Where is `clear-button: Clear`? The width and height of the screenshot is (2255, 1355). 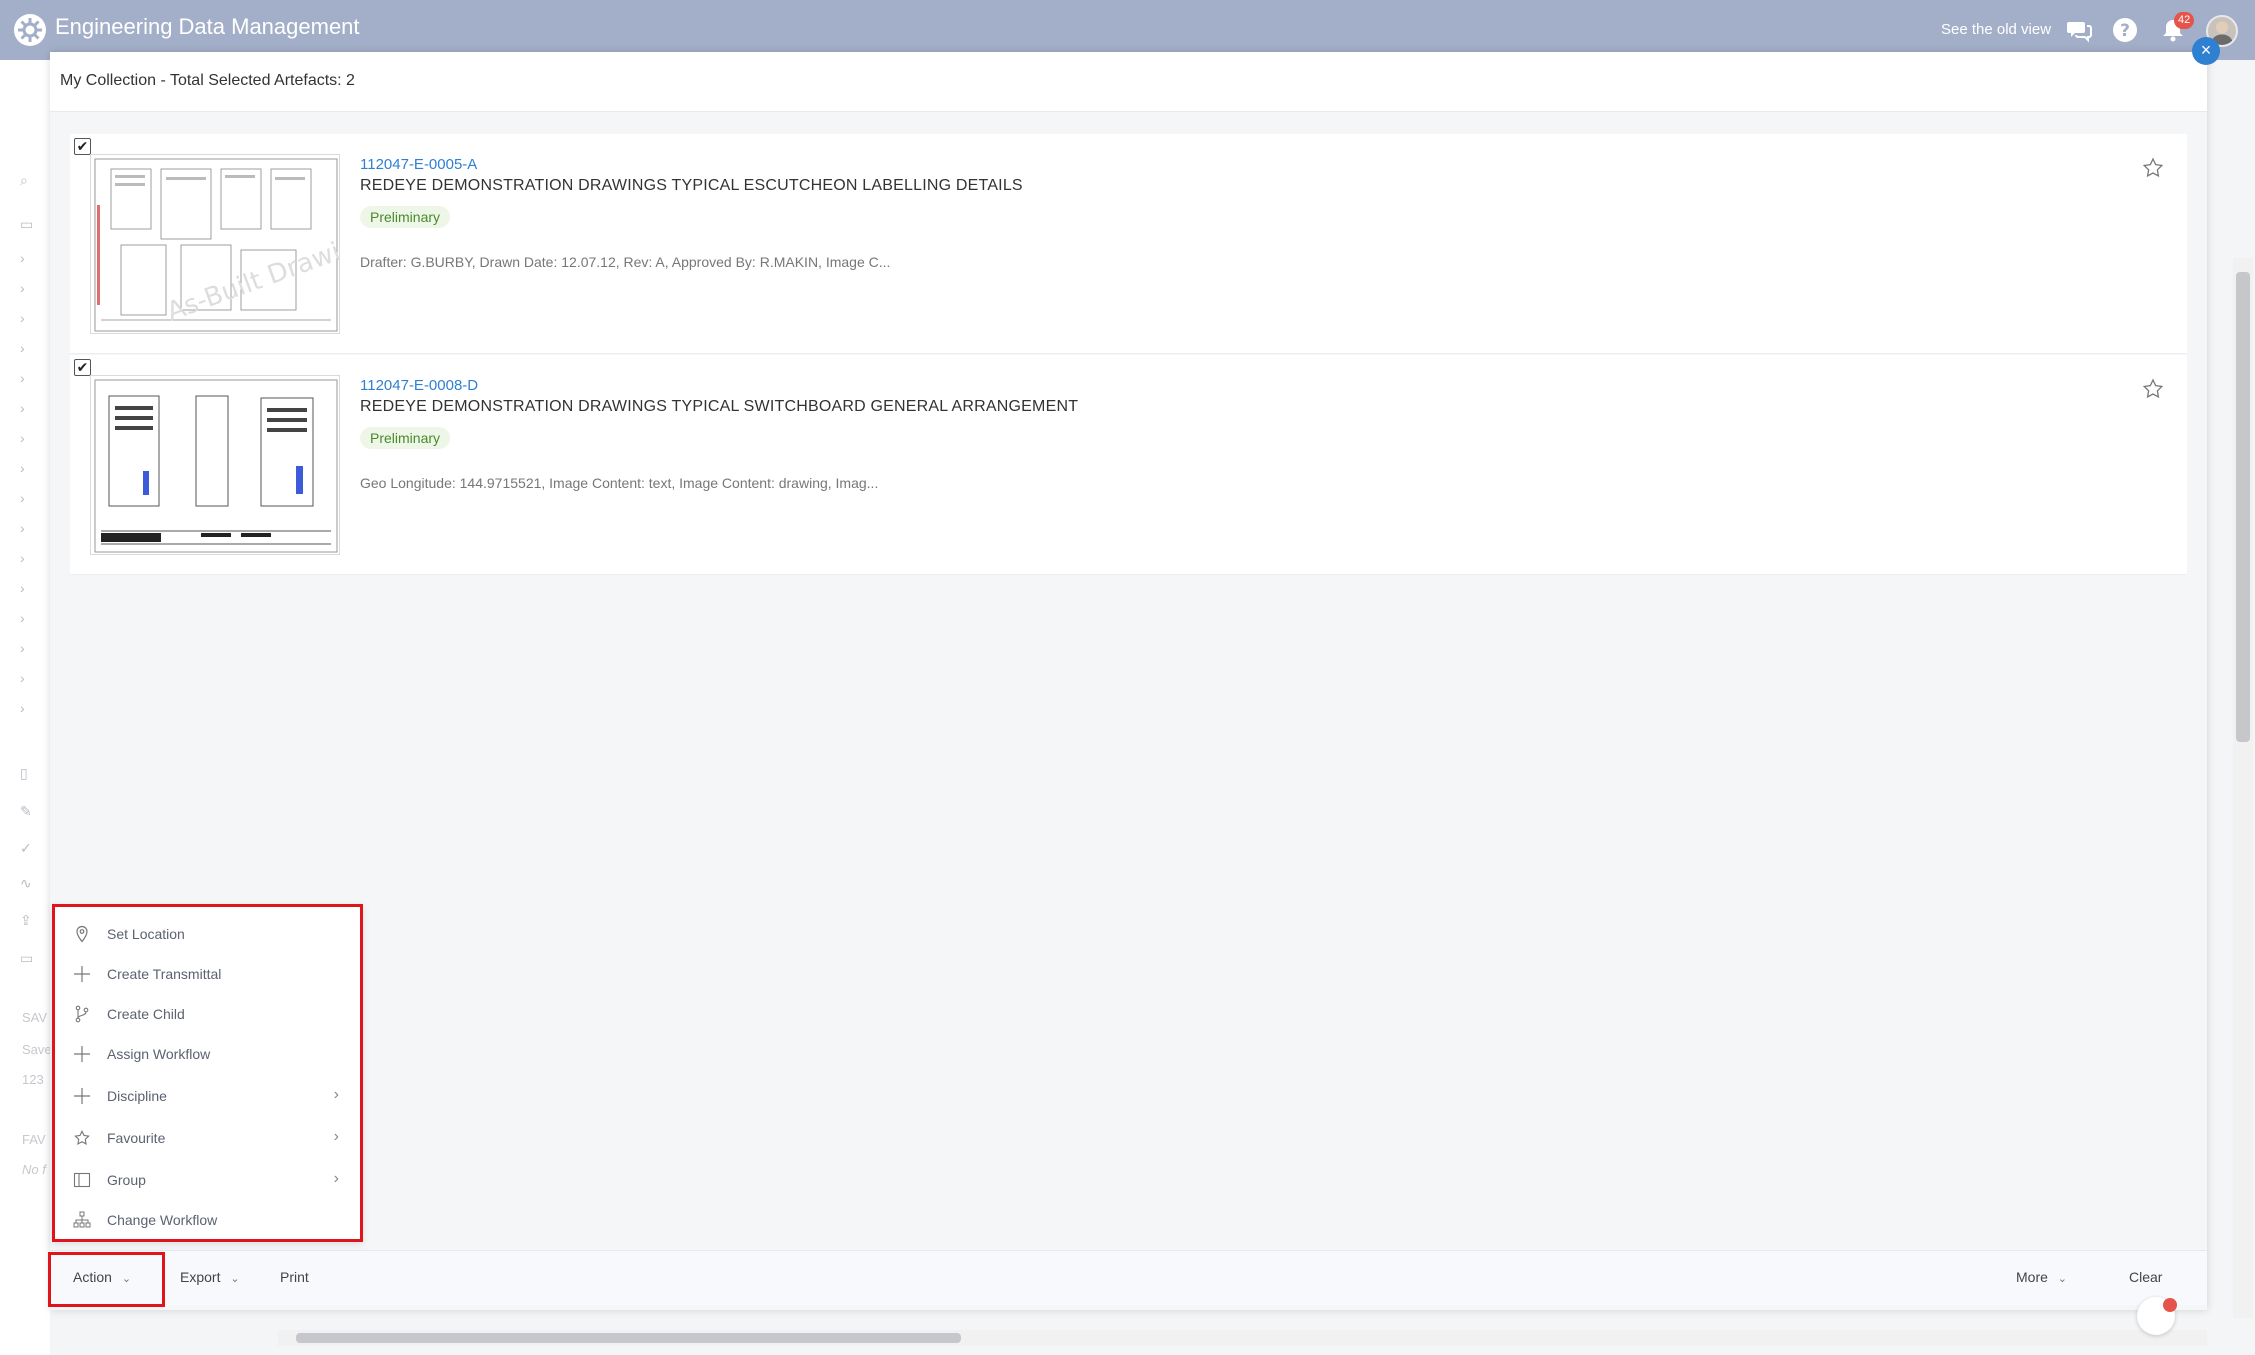 clear-button: Clear is located at coordinates (2145, 1277).